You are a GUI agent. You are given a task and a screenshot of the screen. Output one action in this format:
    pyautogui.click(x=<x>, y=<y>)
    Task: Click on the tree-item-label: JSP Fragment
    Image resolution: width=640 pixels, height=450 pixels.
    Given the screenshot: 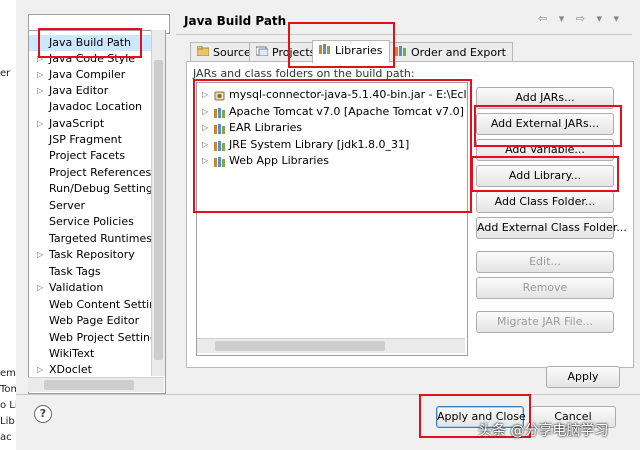 What is the action you would take?
    pyautogui.click(x=85, y=139)
    